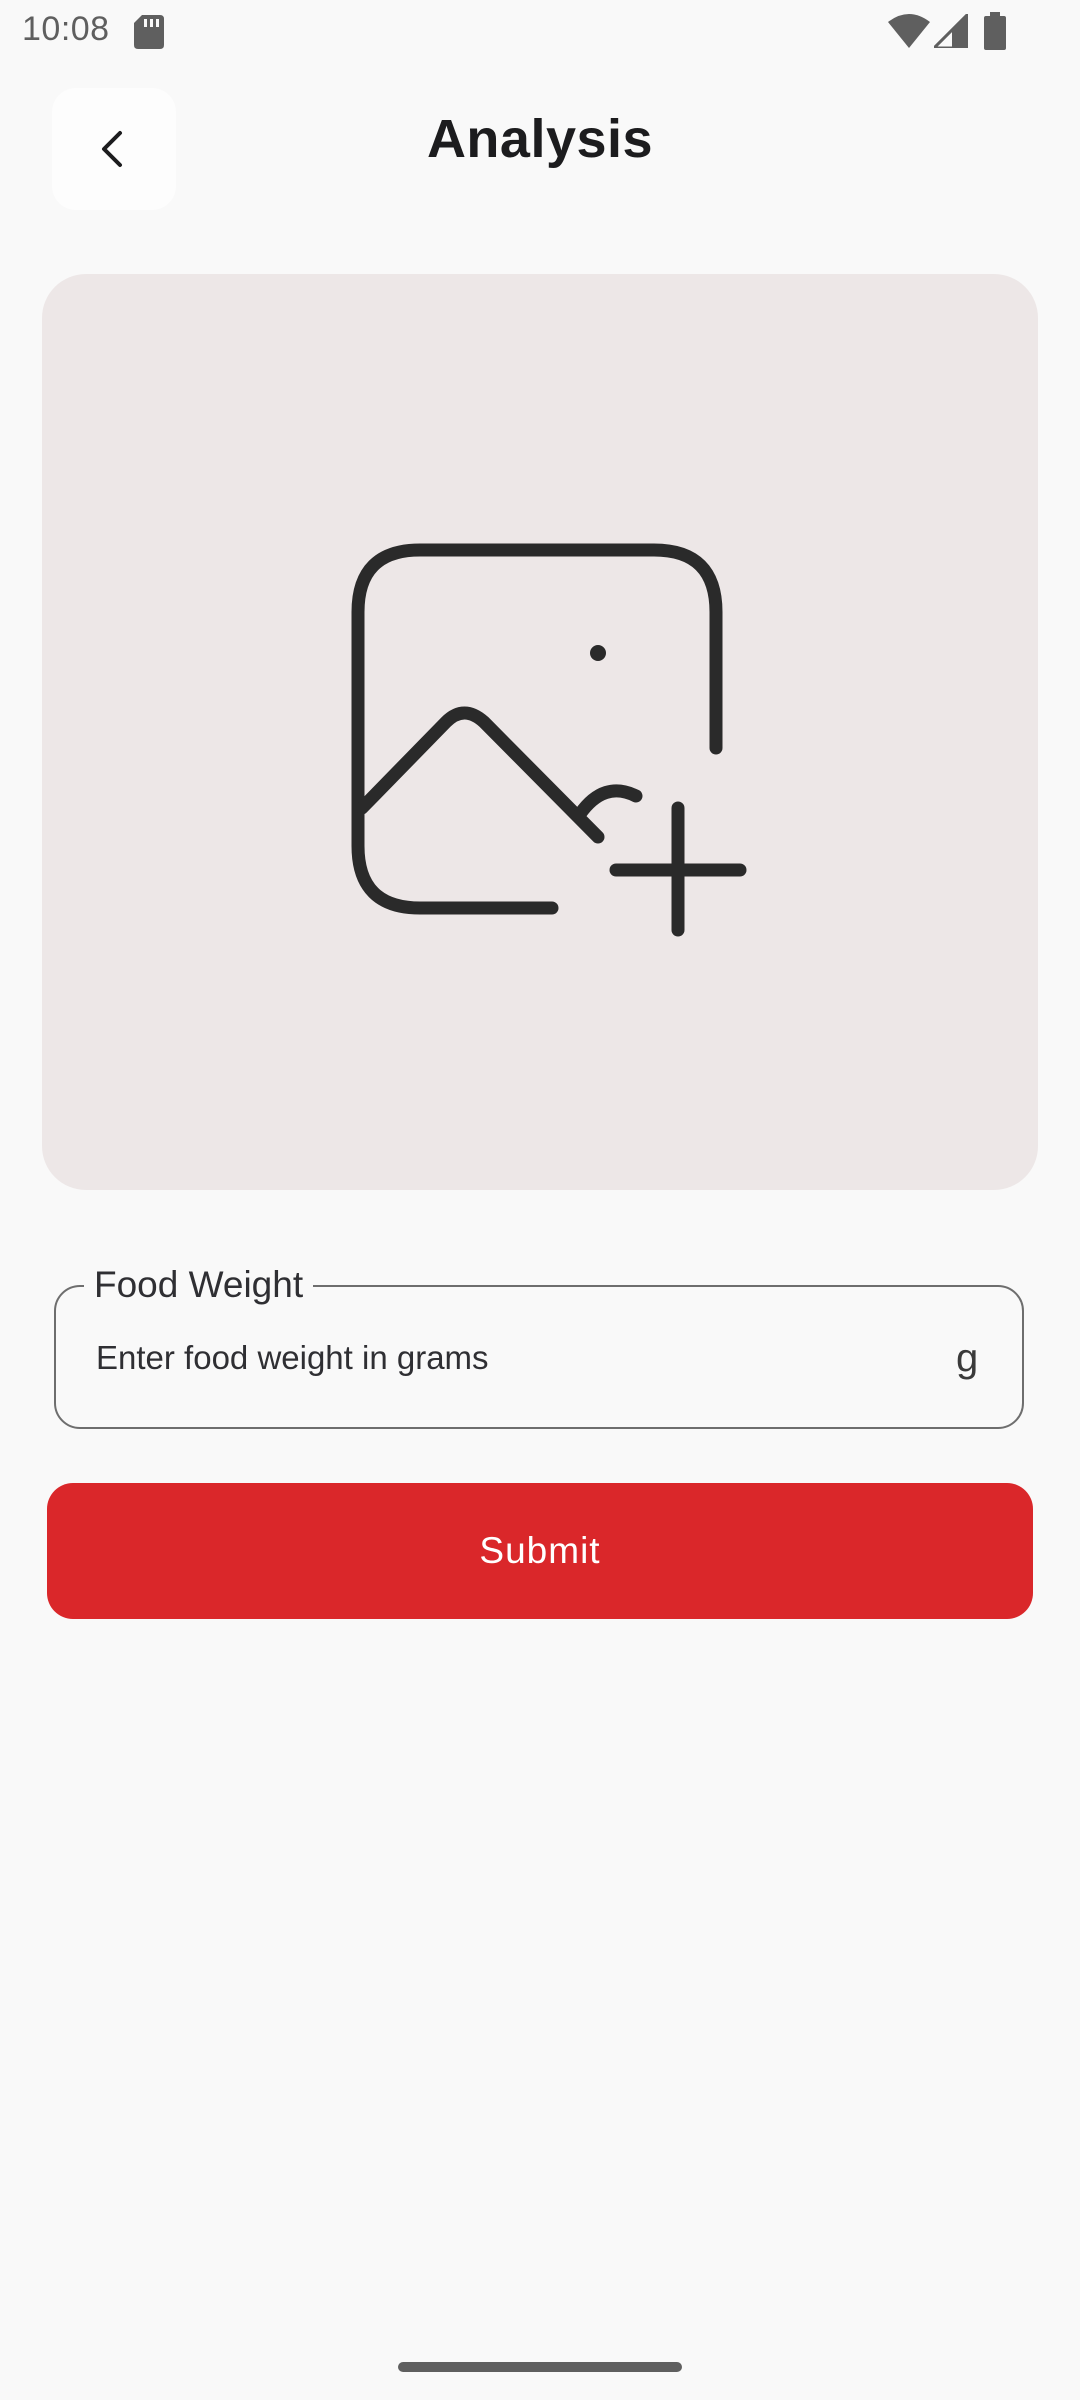 Image resolution: width=1080 pixels, height=2400 pixels. Describe the element at coordinates (199, 1285) in the screenshot. I see `food-weight-label: Food Weight` at that location.